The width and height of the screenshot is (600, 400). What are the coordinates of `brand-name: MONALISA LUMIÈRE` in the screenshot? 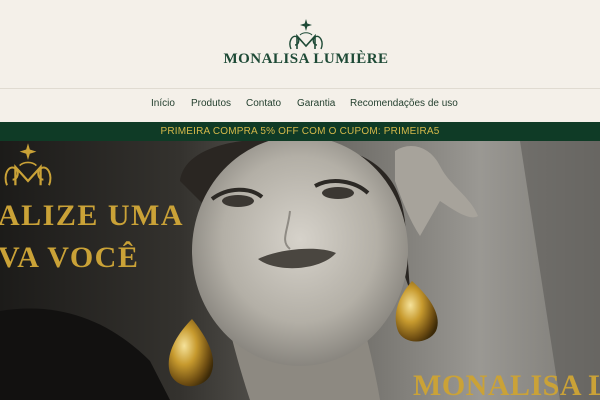 It's located at (300, 59).